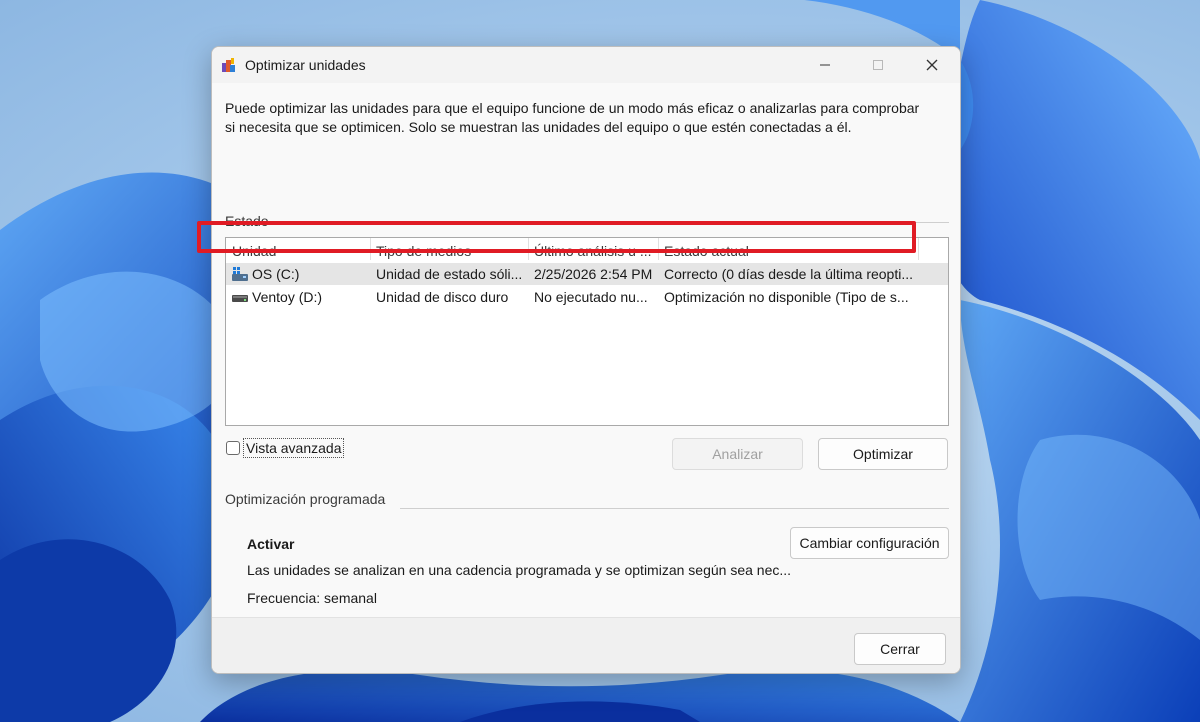  I want to click on status-group-label: Estado, so click(247, 221).